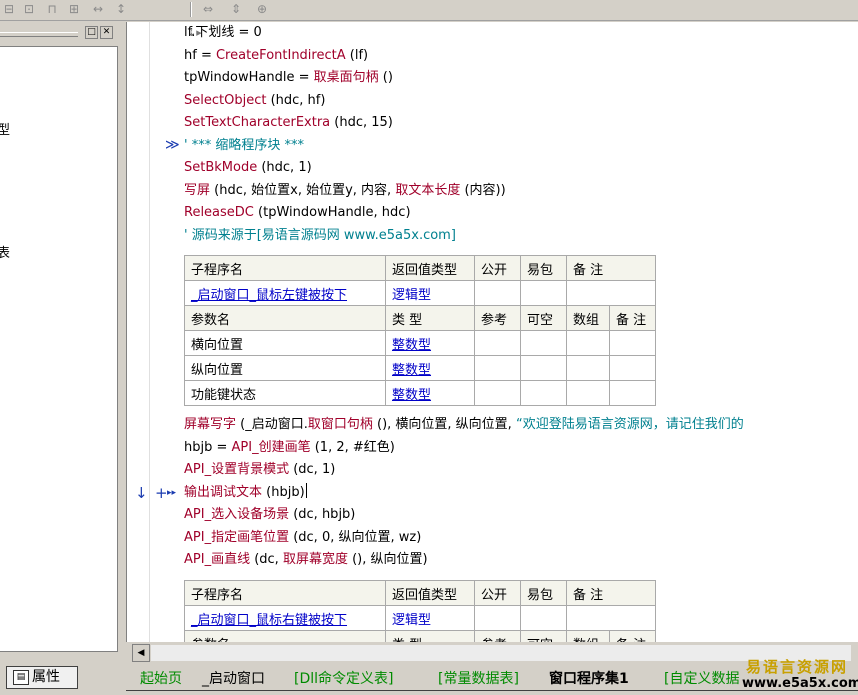  Describe the element at coordinates (262, 9) in the screenshot. I see `same-size-icon: ⊕` at that location.